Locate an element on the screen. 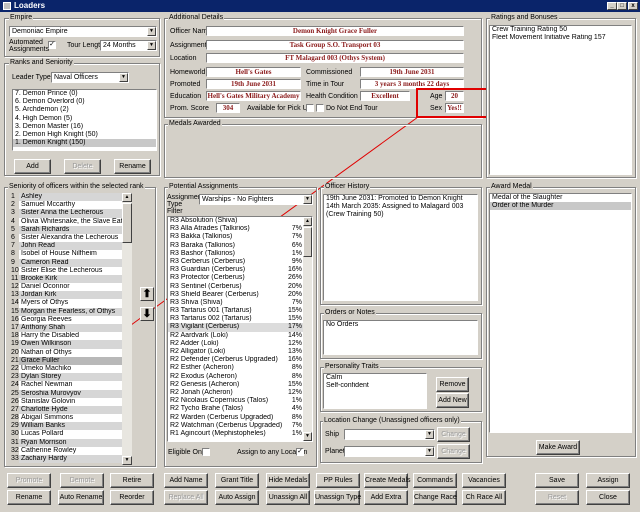 The height and width of the screenshot is (512, 640). seniority-row: 31 Ryan Morrison is located at coordinates (71, 442).